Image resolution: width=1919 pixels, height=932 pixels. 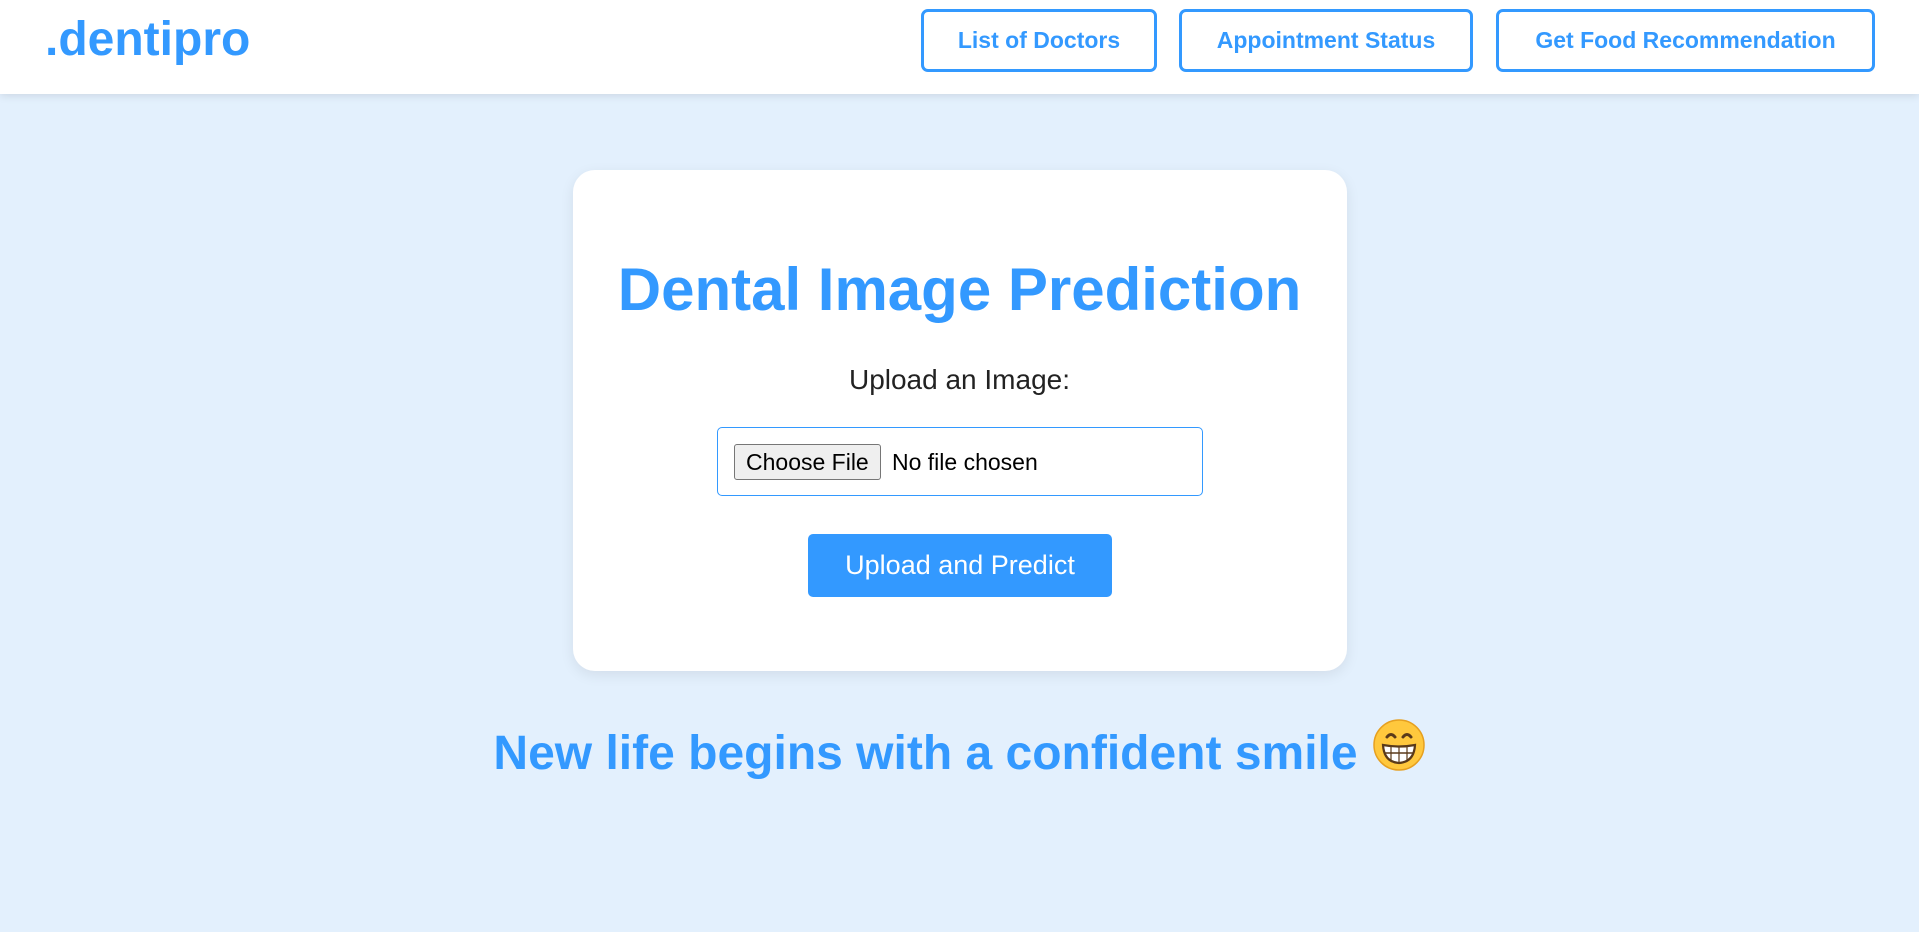 I want to click on tagline-text: New life begins with a confident smile, so click(x=925, y=754).